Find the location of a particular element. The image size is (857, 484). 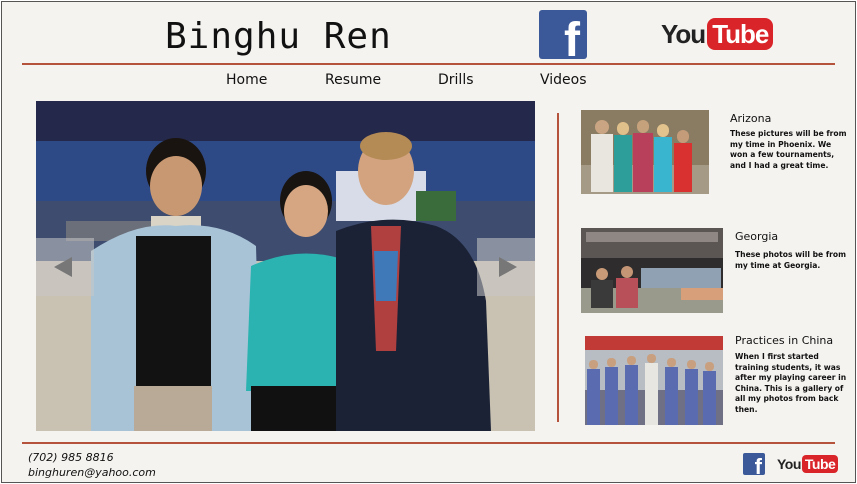

footer-divider is located at coordinates (428, 443).